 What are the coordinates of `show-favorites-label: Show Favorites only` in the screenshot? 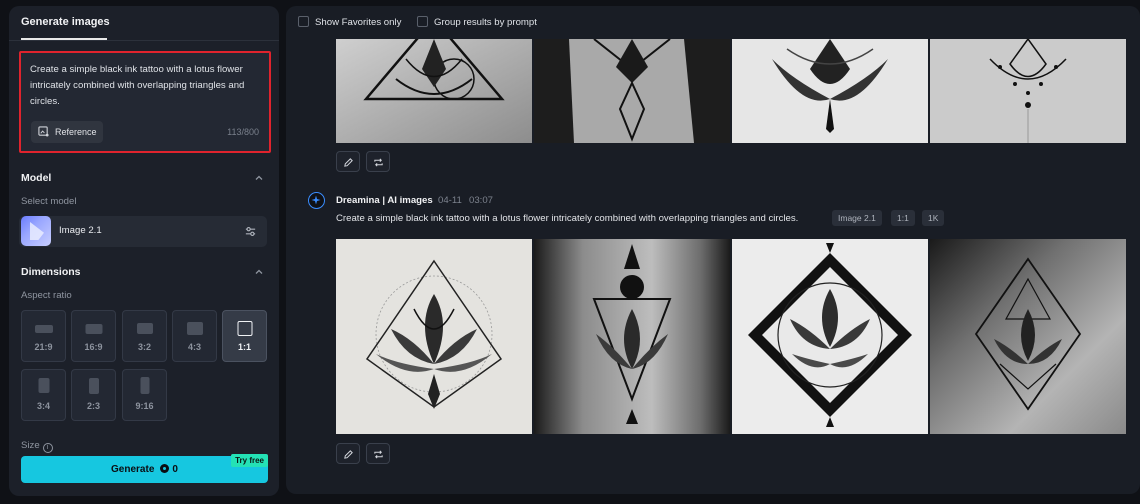 It's located at (358, 22).